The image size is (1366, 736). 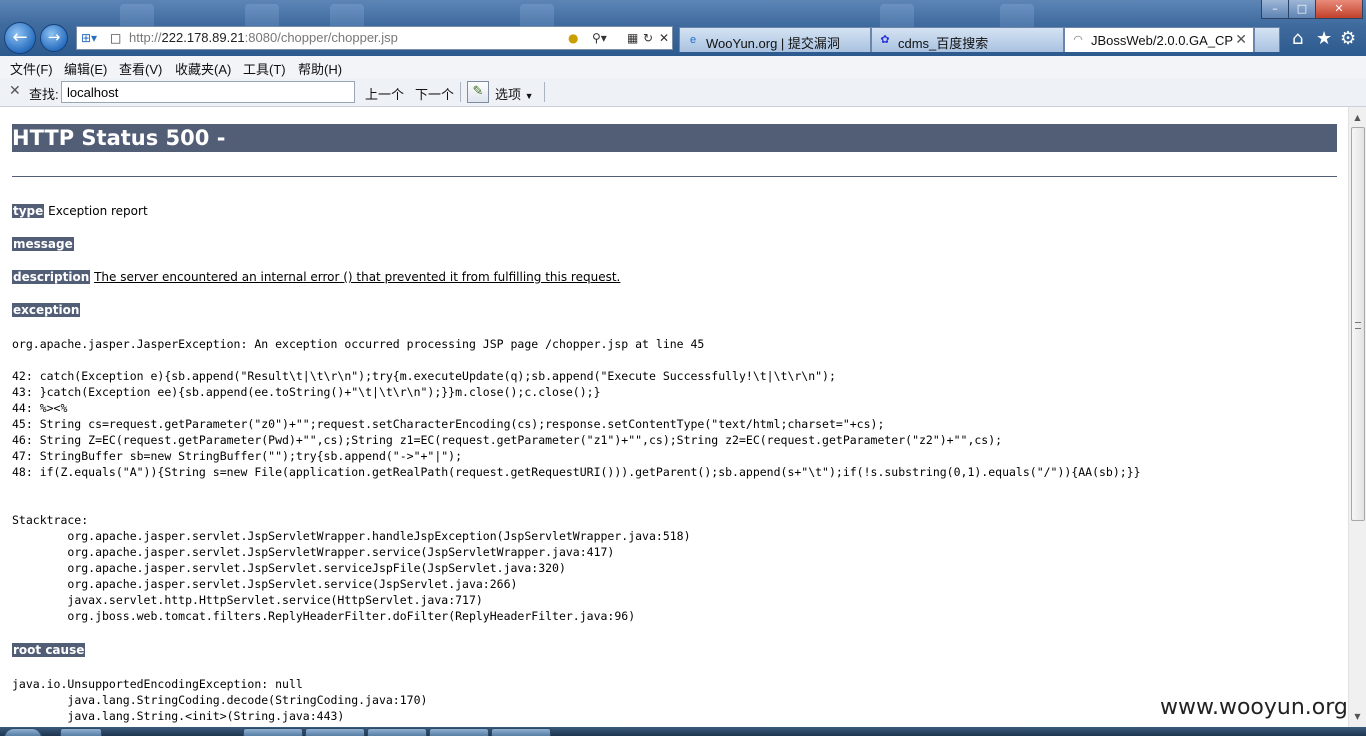 What do you see at coordinates (31, 68) in the screenshot?
I see `menu-file: 文件(F)` at bounding box center [31, 68].